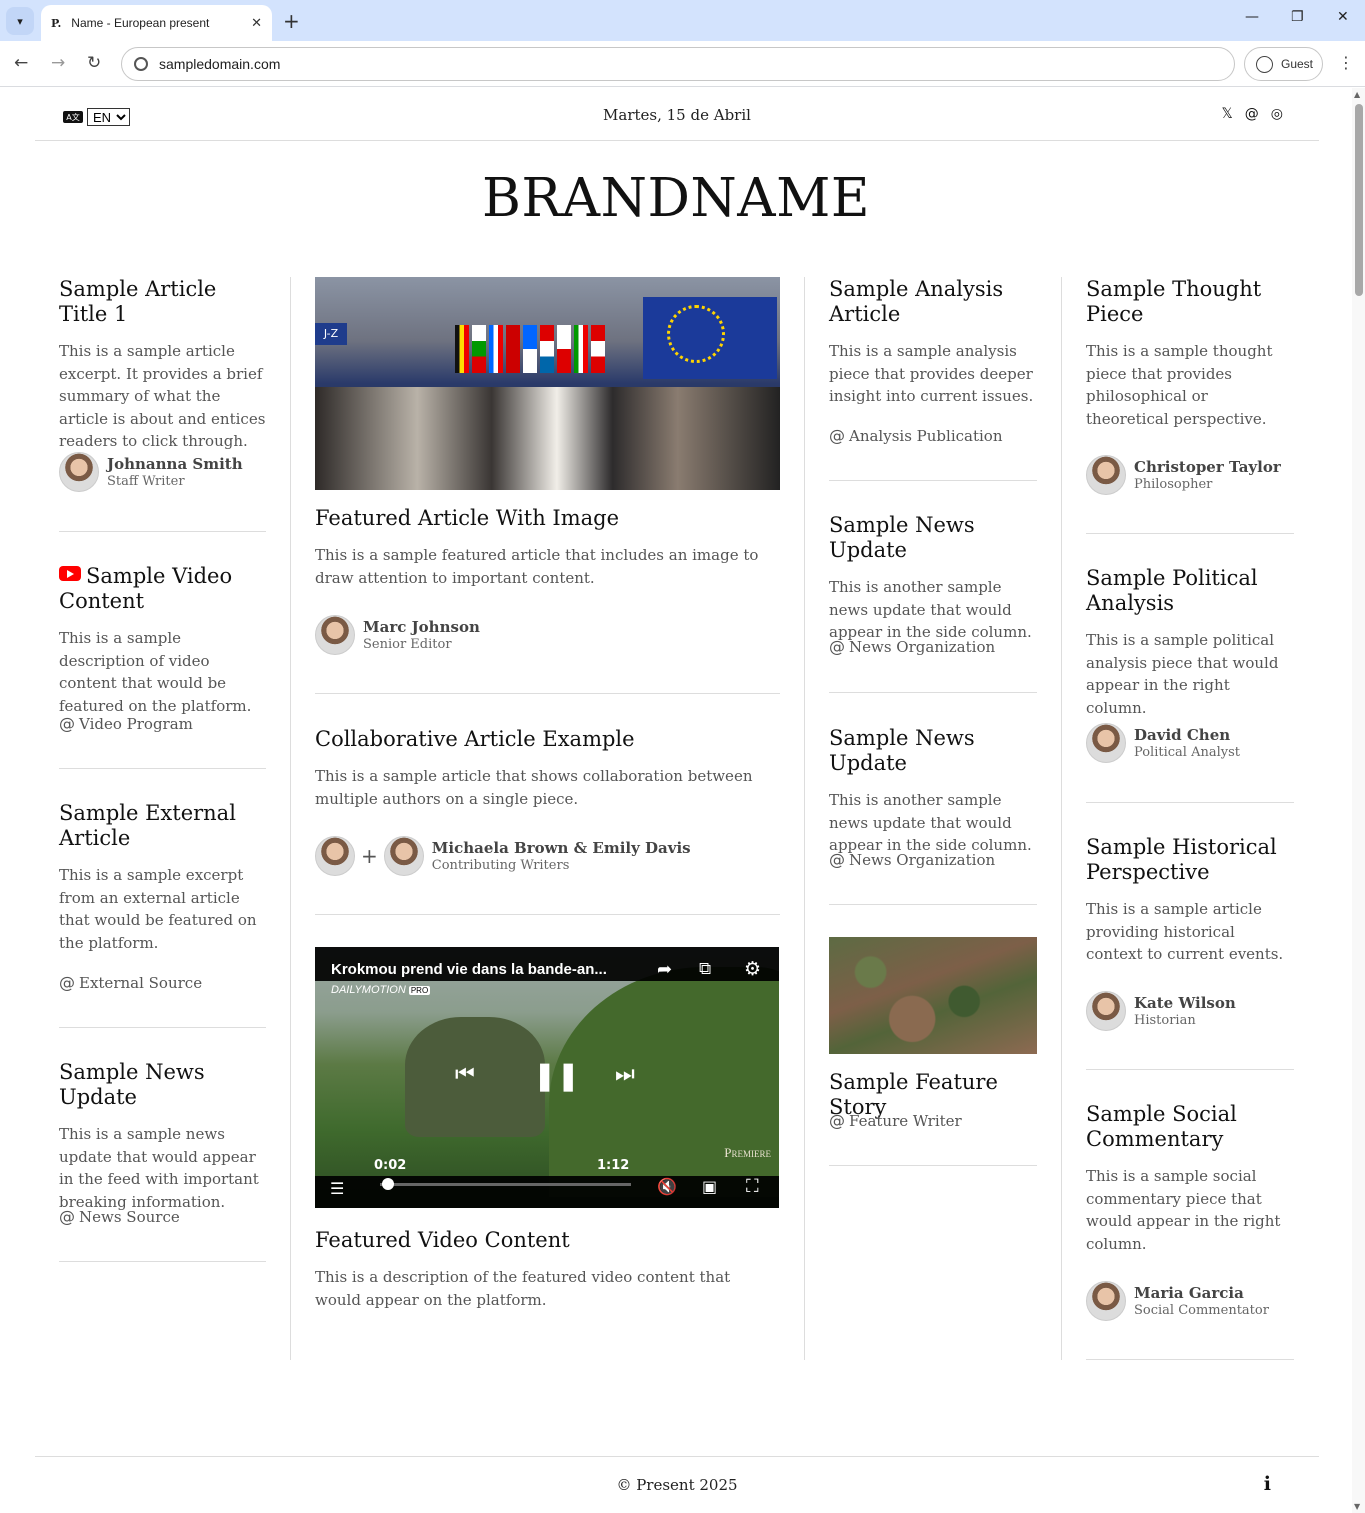  What do you see at coordinates (1207, 467) in the screenshot?
I see `author-name: Christoper Taylor` at bounding box center [1207, 467].